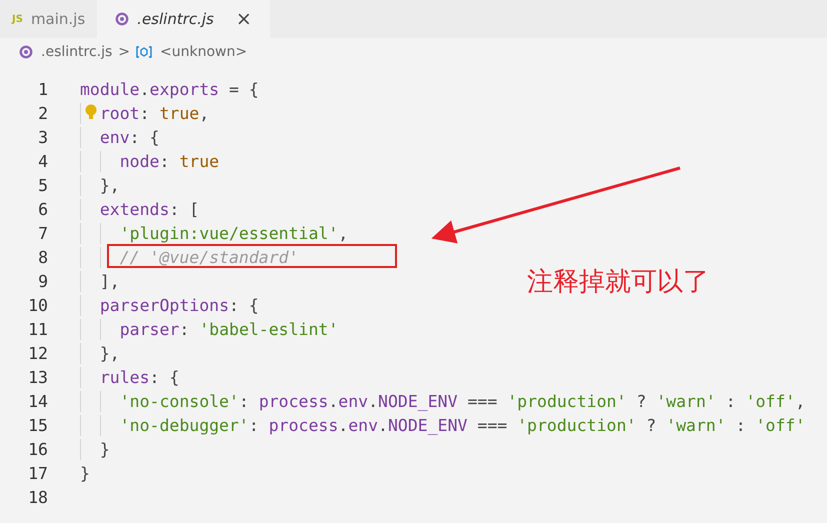 The width and height of the screenshot is (827, 523). What do you see at coordinates (169, 89) in the screenshot?
I see `code-line: module.exports = {` at bounding box center [169, 89].